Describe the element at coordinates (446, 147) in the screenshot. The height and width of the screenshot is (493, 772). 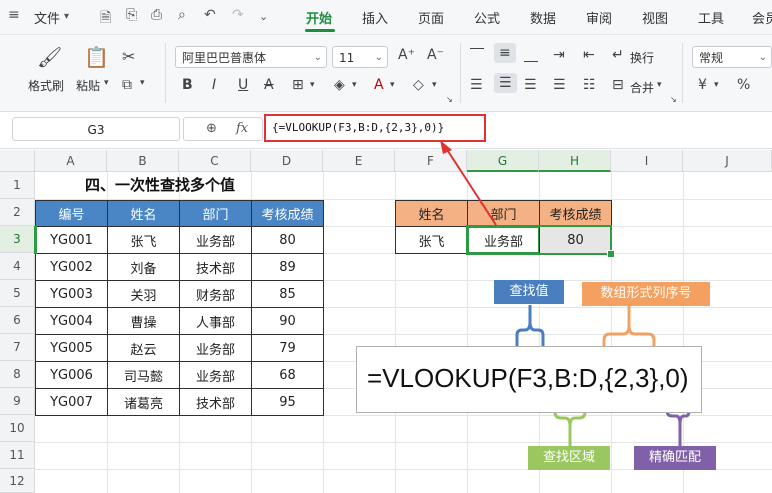
I see `red-arrow-head` at that location.